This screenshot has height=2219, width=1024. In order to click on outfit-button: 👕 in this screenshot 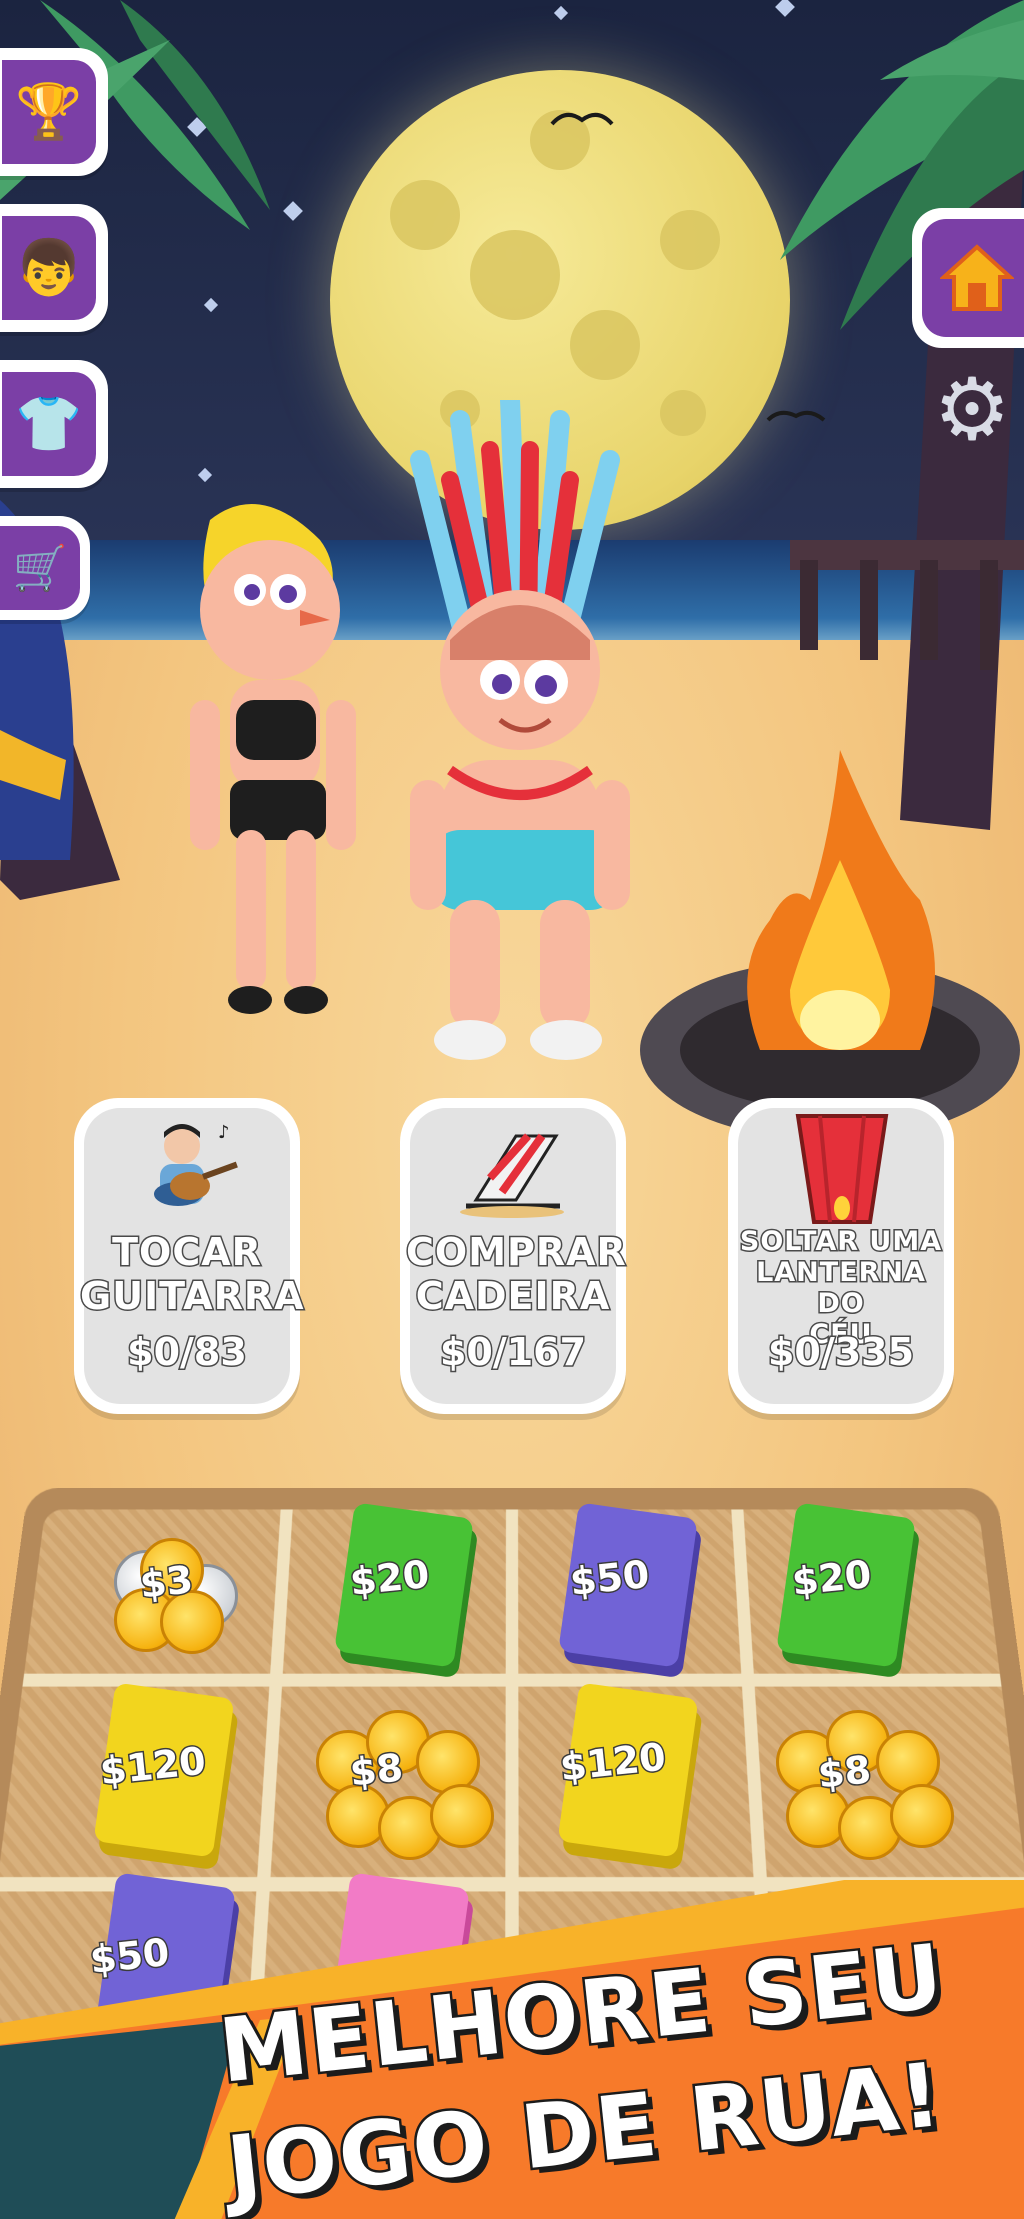, I will do `click(54, 424)`.